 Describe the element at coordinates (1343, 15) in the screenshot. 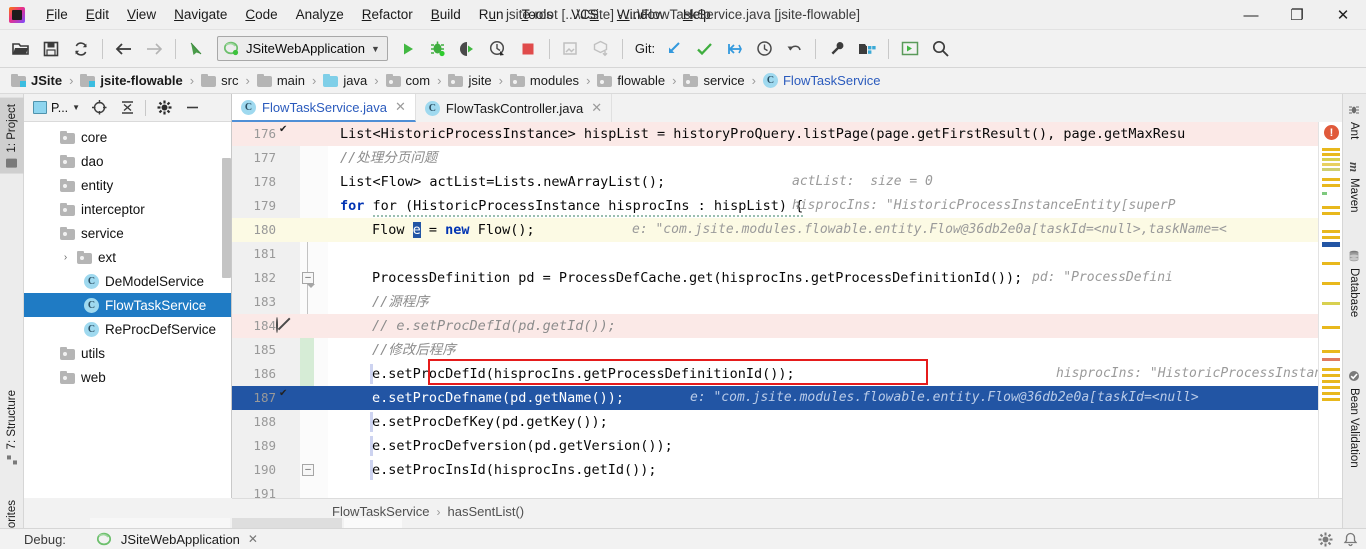

I see `close-button: ✕` at that location.